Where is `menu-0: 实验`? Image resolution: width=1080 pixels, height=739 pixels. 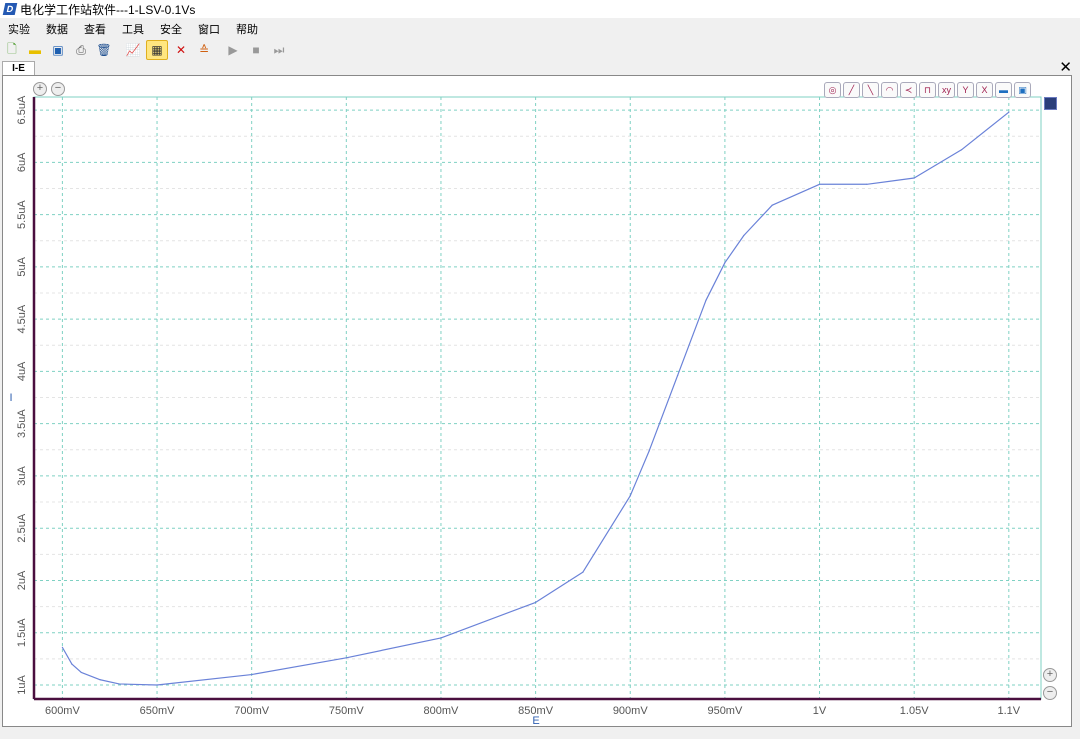
menu-0: 实验 is located at coordinates (19, 29).